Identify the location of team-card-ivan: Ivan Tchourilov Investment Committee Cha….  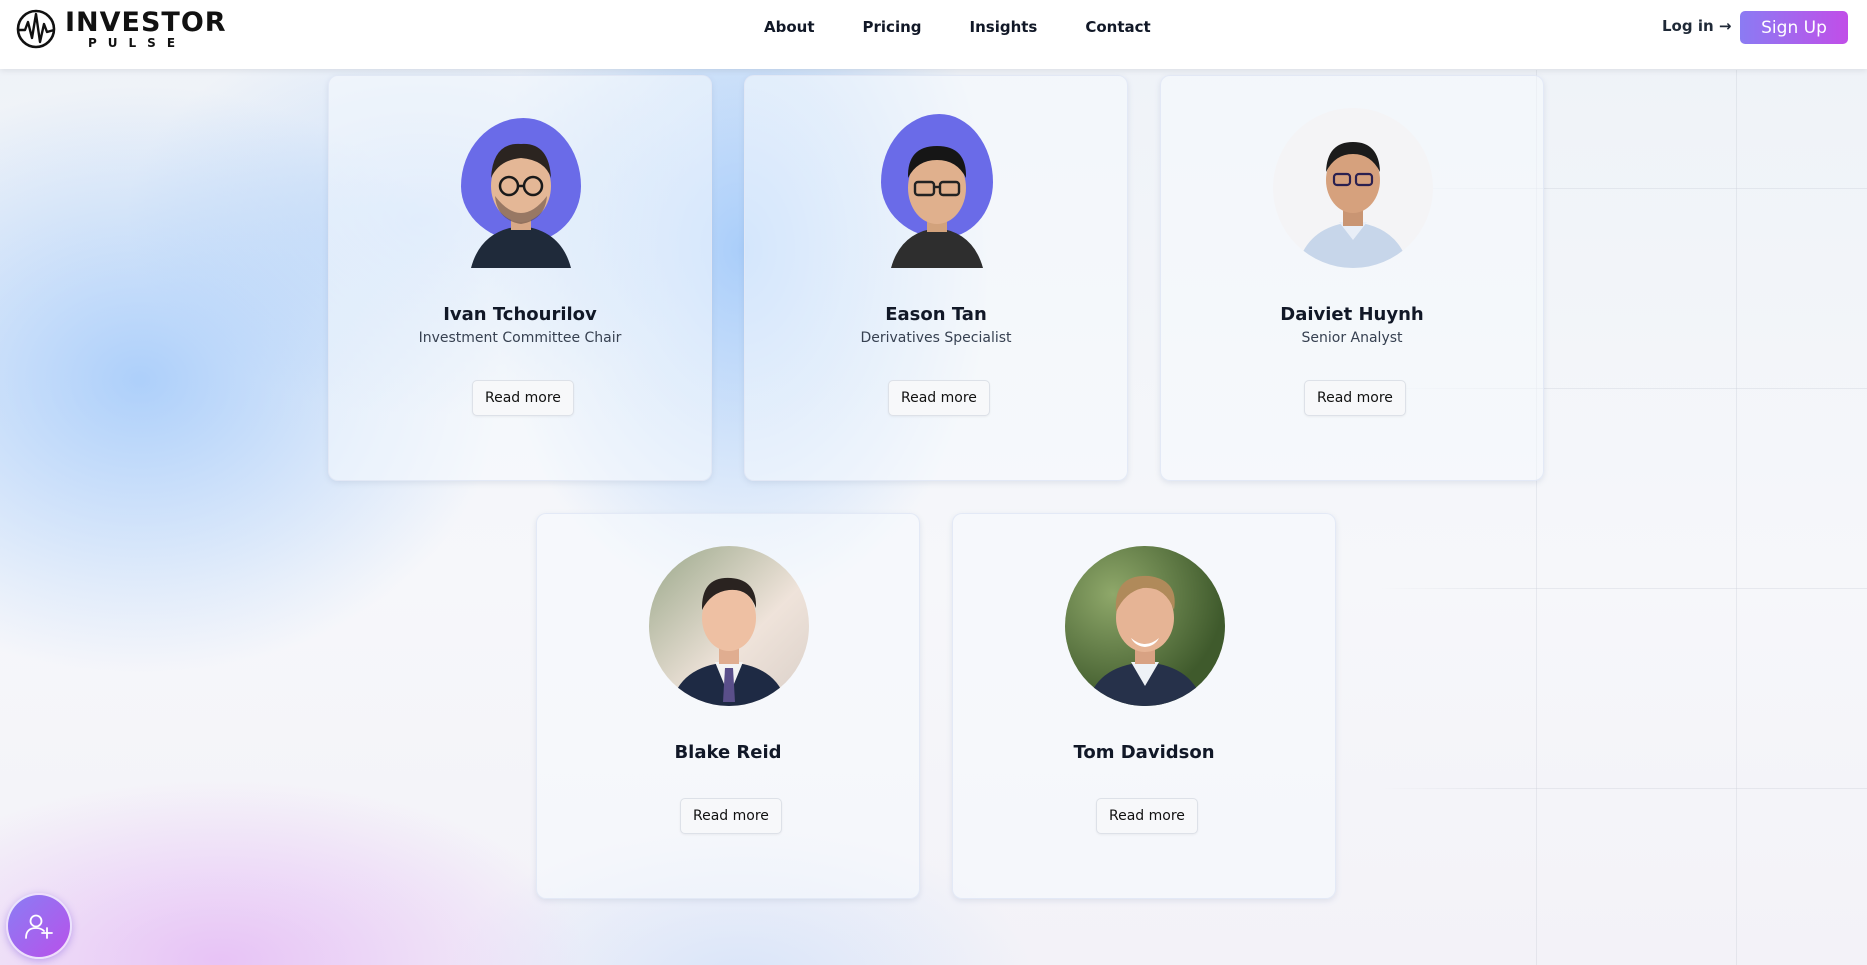
(520, 278).